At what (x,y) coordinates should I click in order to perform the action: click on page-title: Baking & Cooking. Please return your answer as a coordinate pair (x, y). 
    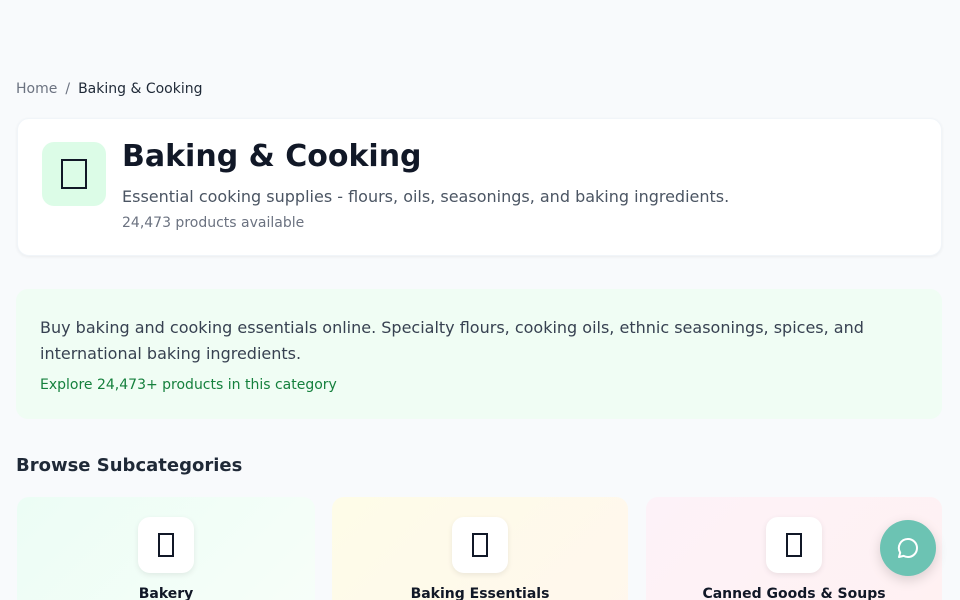
    Looking at the image, I should click on (272, 156).